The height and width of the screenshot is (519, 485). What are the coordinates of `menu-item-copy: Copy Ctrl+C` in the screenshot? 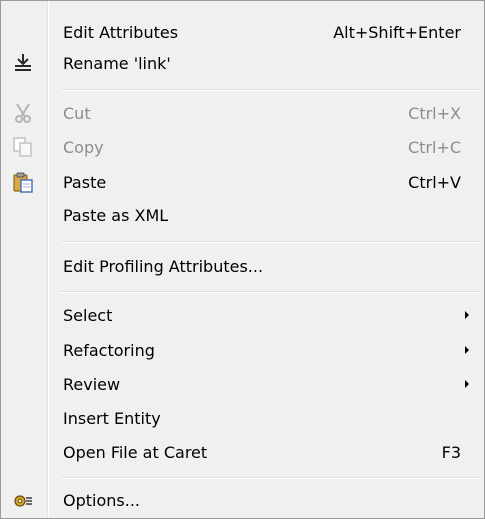 It's located at (242, 147).